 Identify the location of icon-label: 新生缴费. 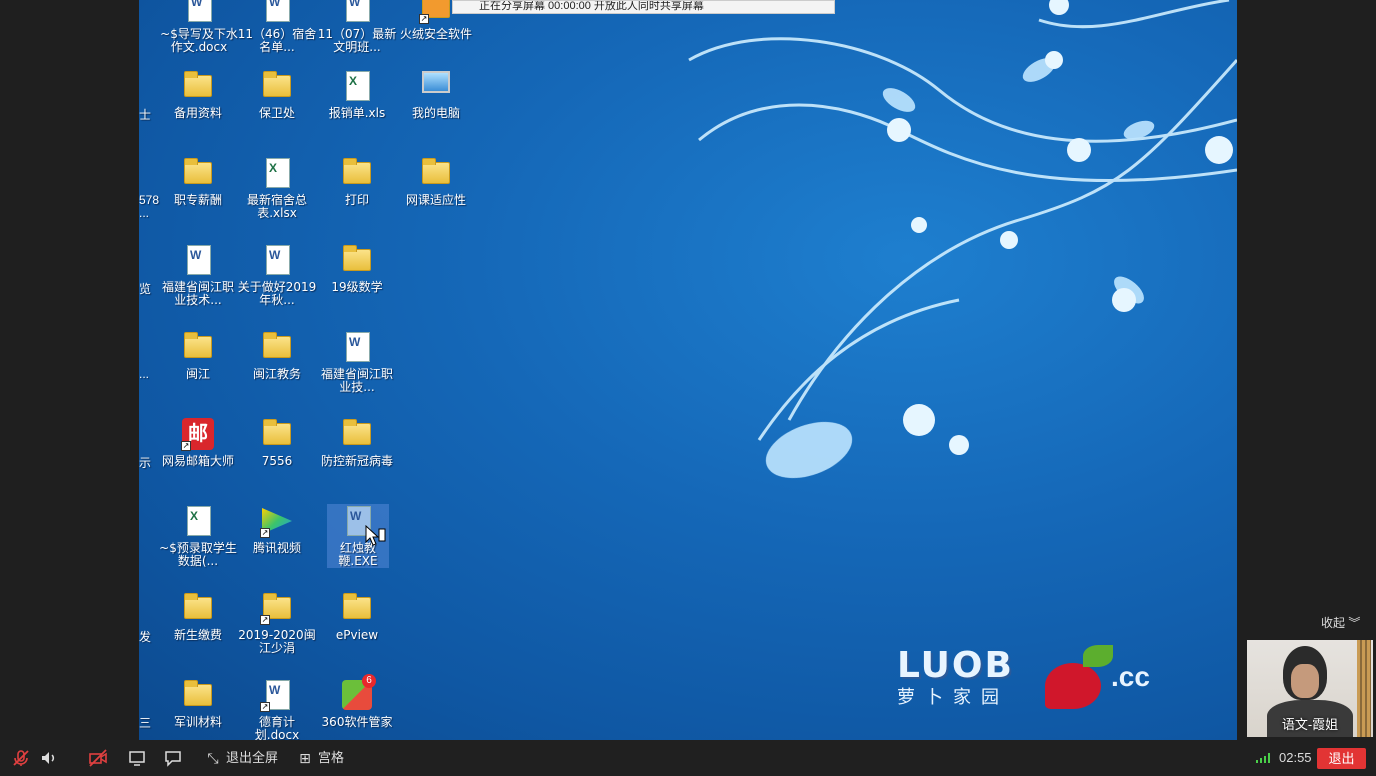
(197, 635).